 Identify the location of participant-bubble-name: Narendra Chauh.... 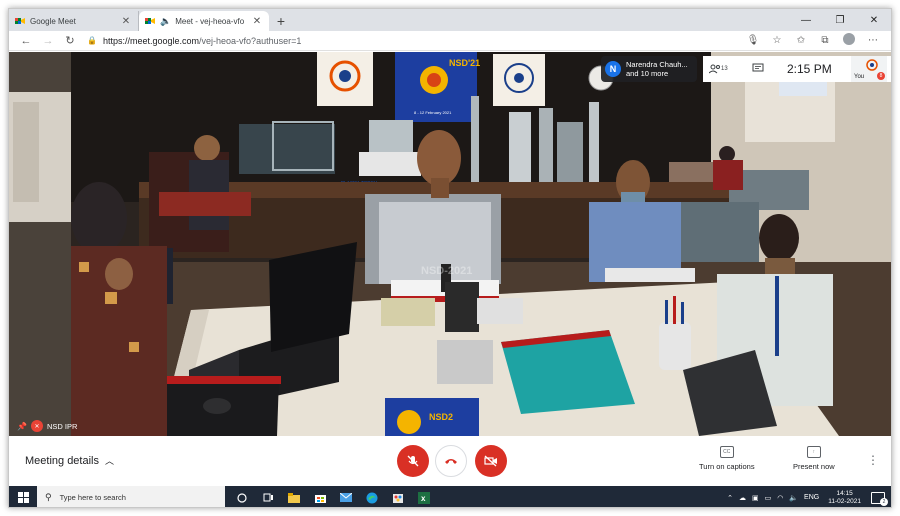
(657, 64).